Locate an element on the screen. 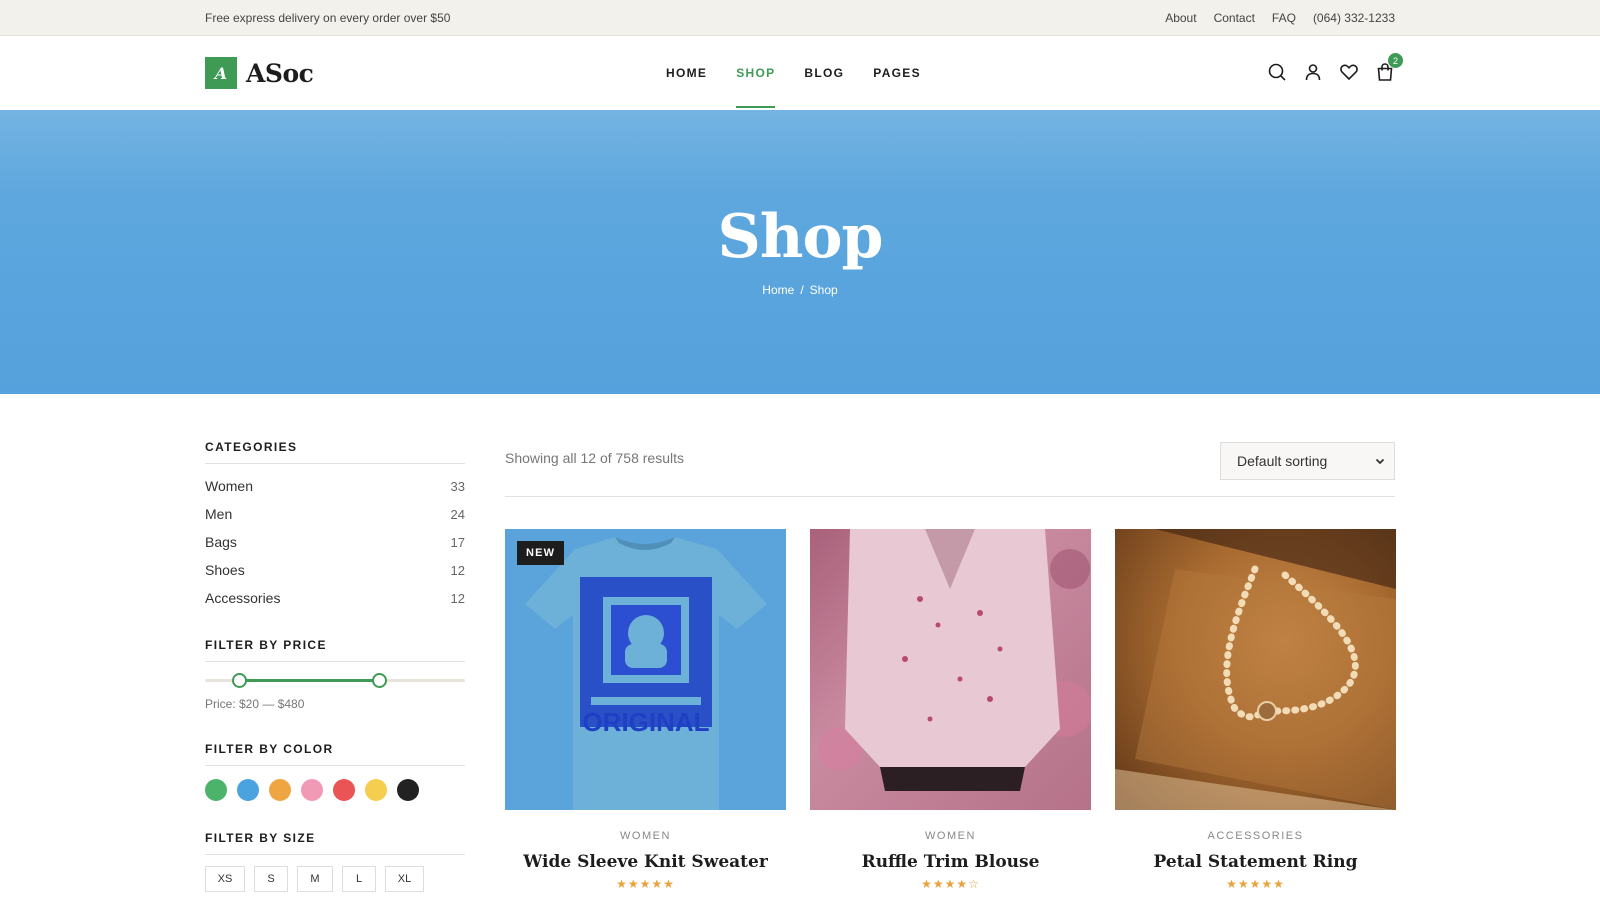 The width and height of the screenshot is (1600, 900). product-name: Wide Sleeve Knit Sweater is located at coordinates (645, 862).